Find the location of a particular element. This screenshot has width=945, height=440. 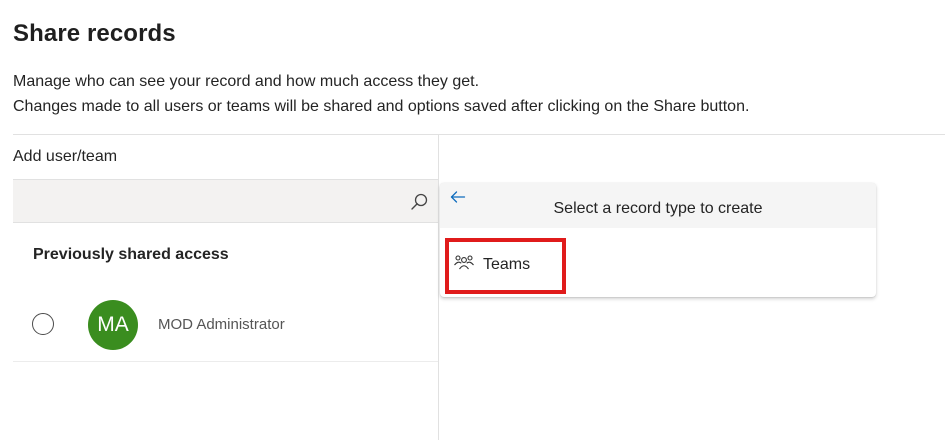

search-icon is located at coordinates (419, 202).